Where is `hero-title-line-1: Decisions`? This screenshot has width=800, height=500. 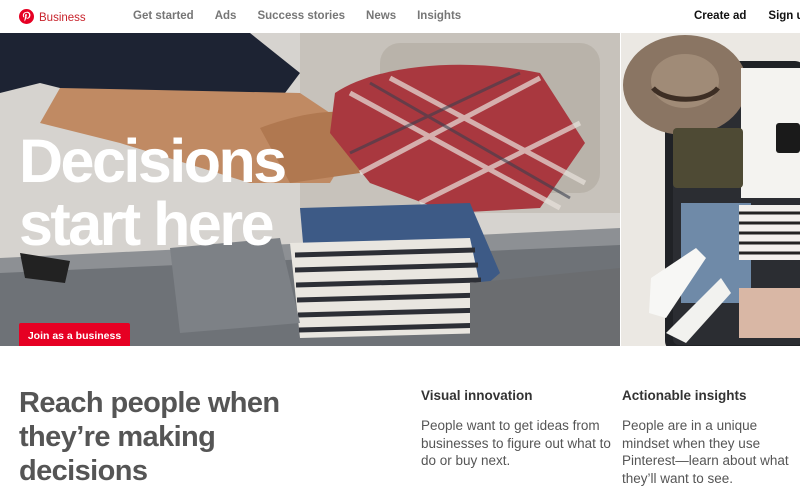
hero-title-line-1: Decisions is located at coordinates (153, 161).